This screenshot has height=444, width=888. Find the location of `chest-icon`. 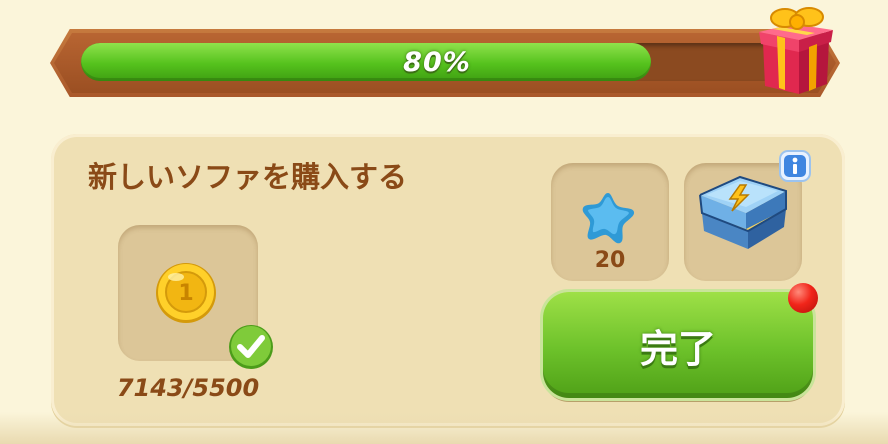

chest-icon is located at coordinates (743, 212).